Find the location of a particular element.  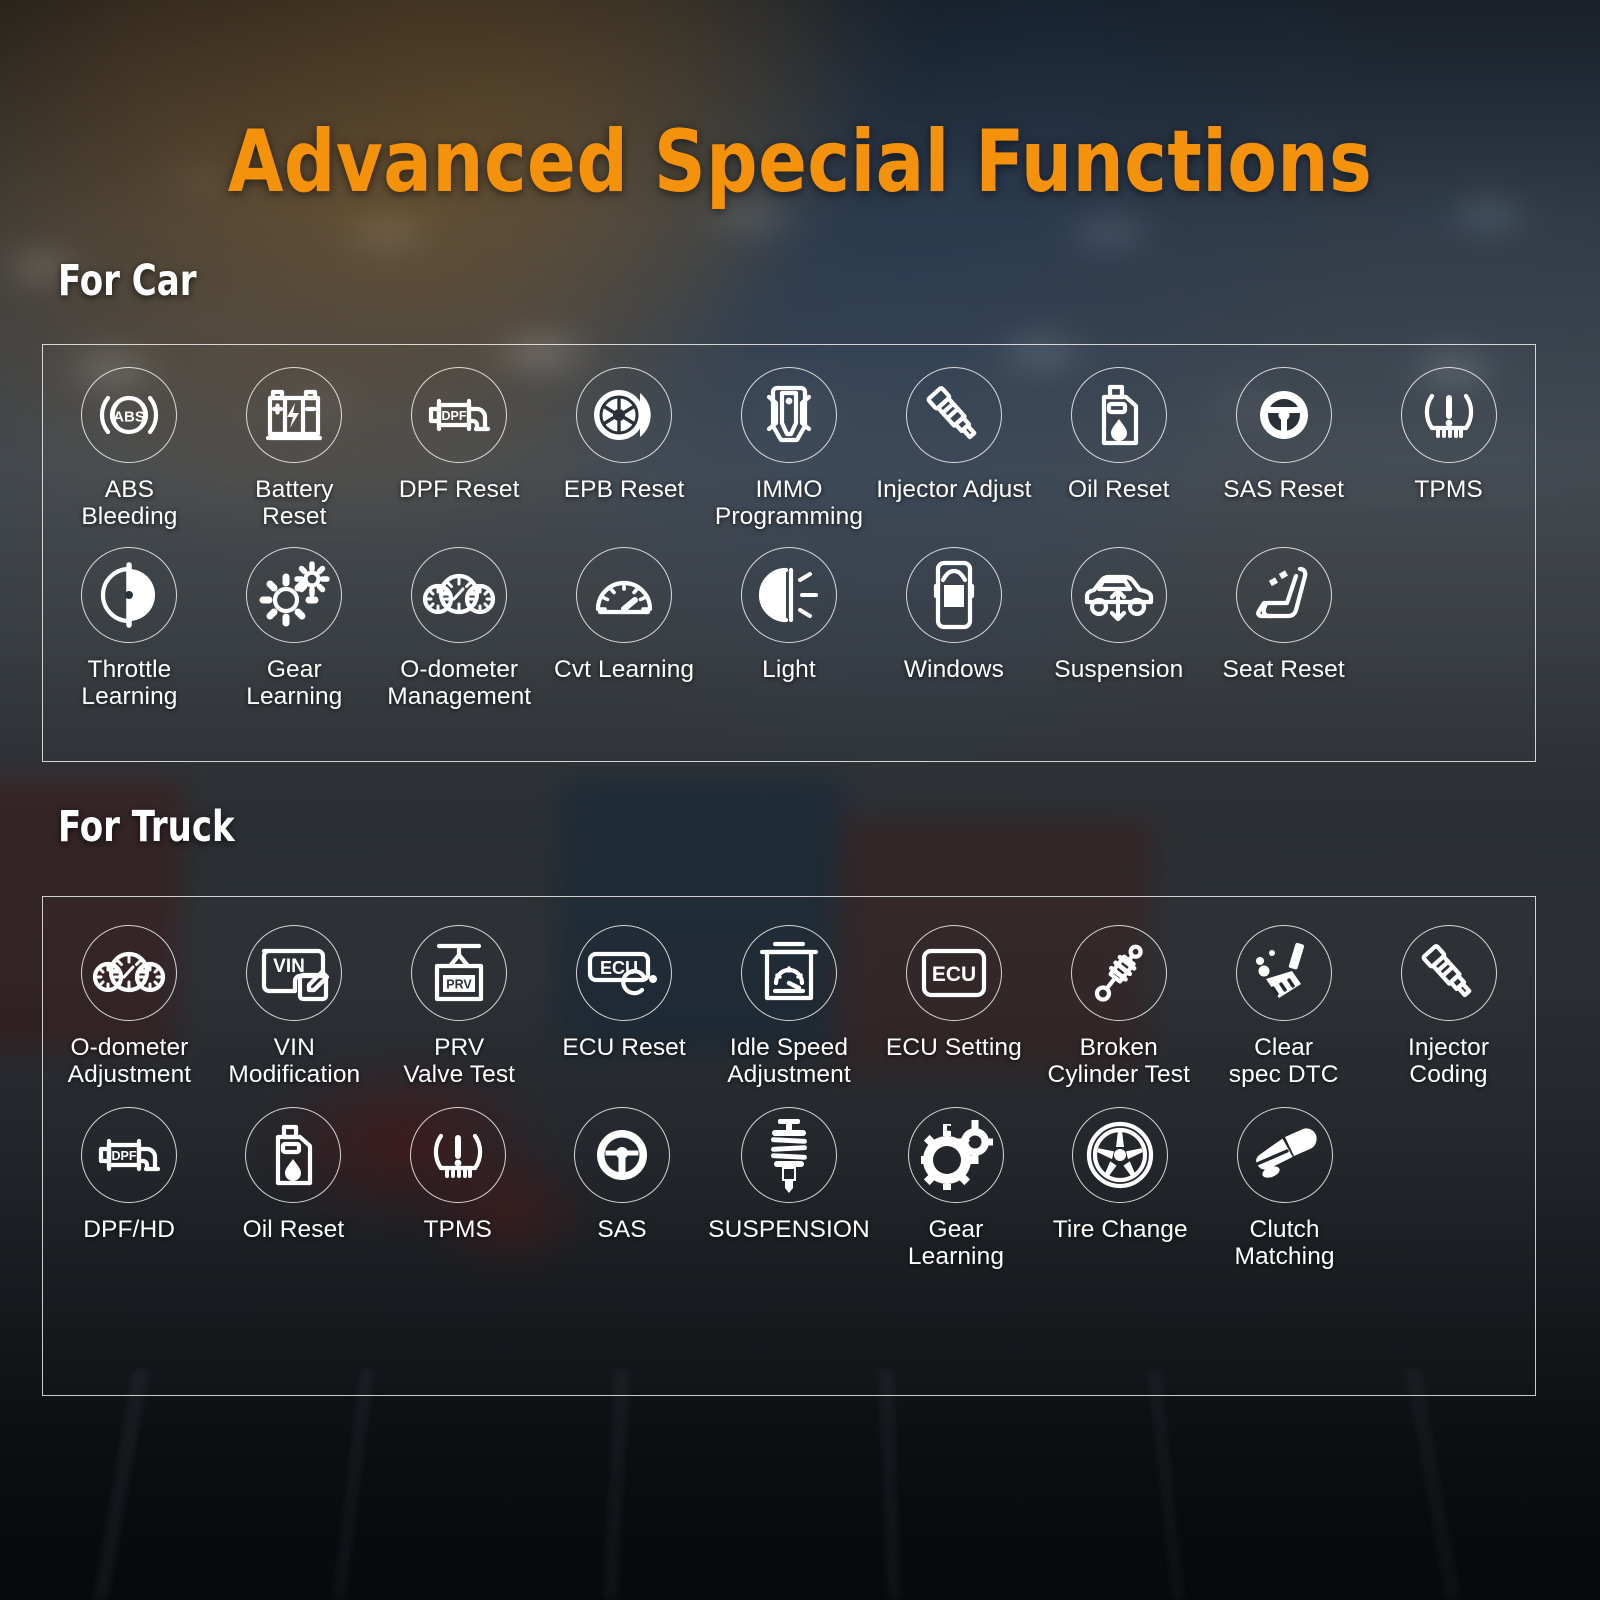

function-tile-label: Battery Reset is located at coordinates (294, 503).